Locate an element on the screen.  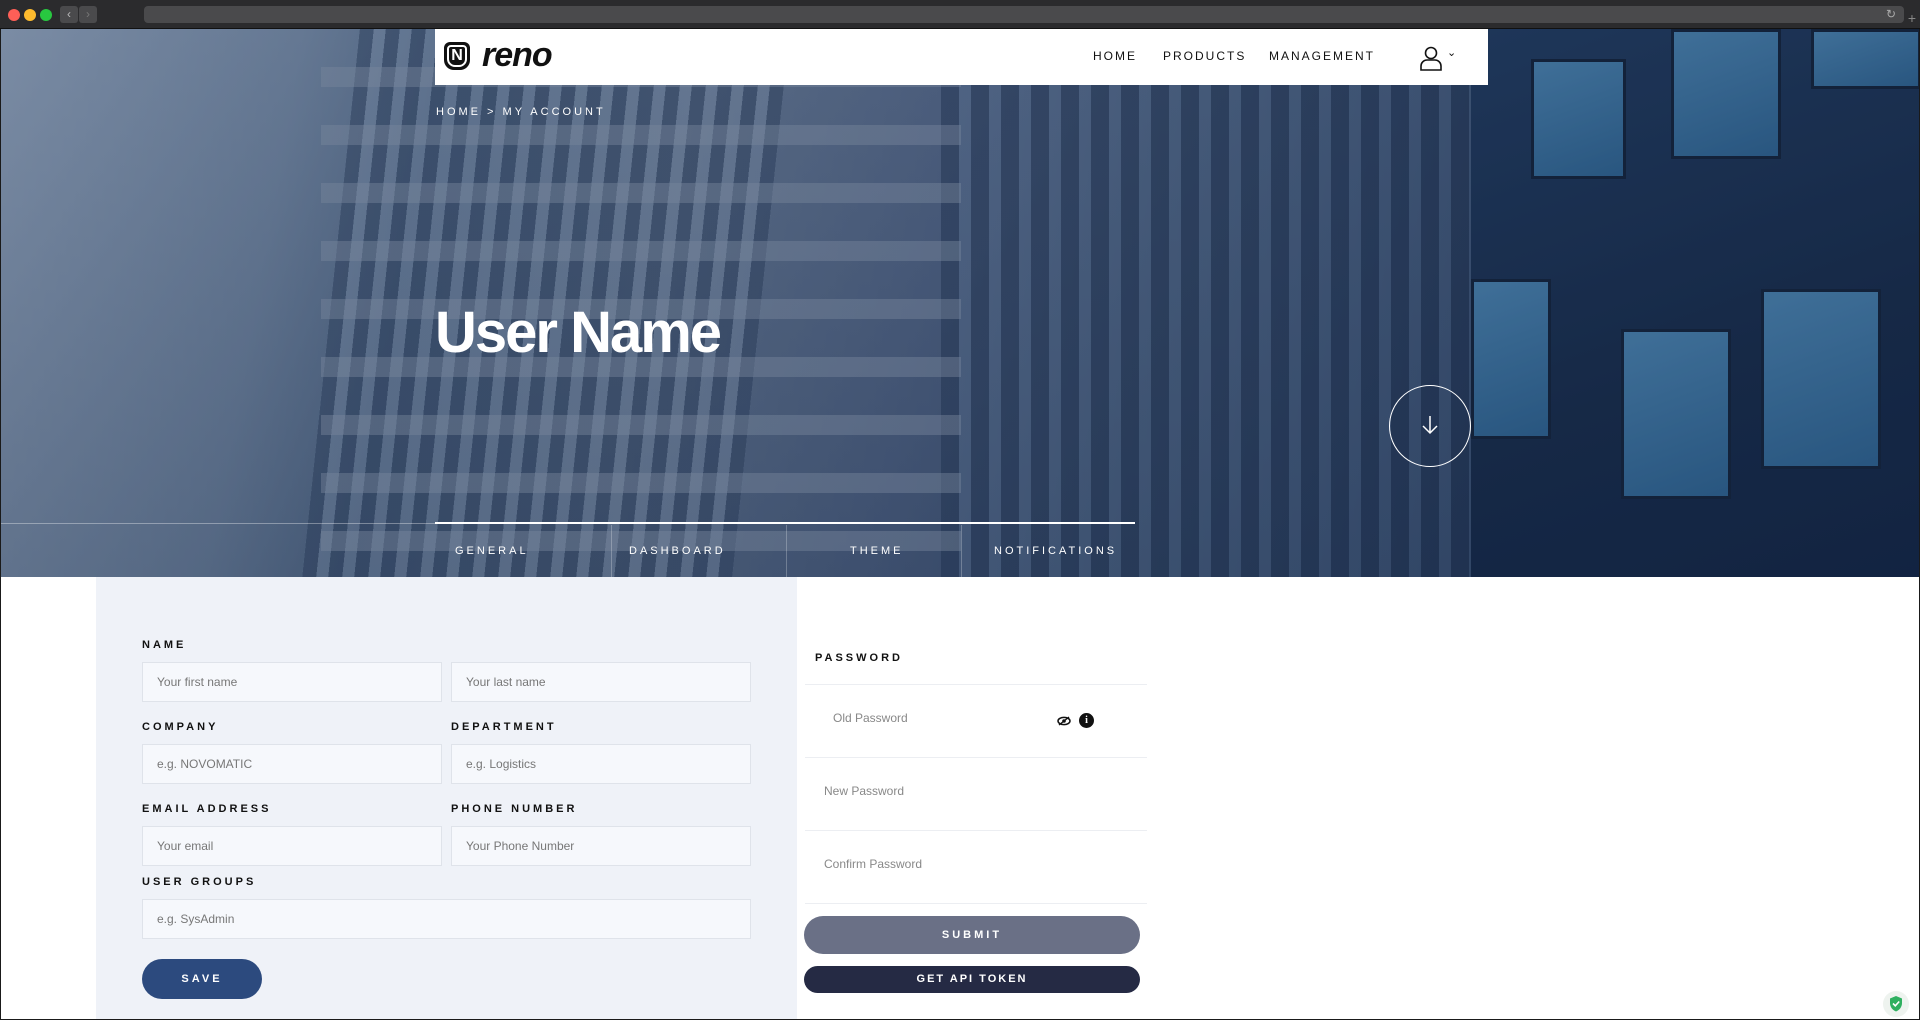
page-title: User Name is located at coordinates (578, 332).